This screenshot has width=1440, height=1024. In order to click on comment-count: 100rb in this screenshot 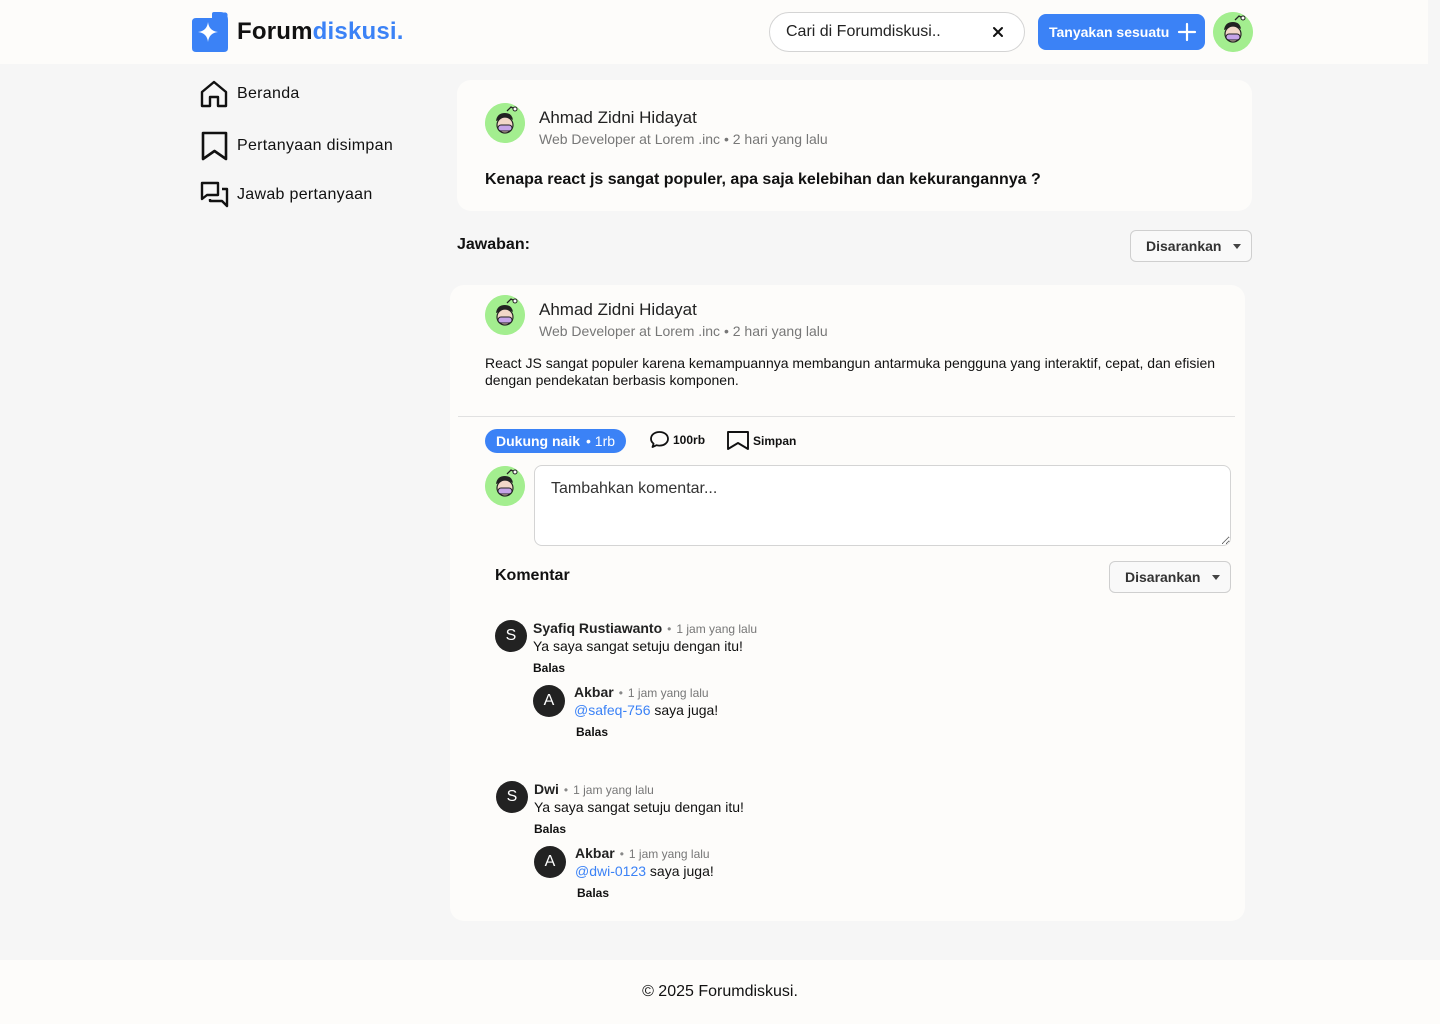, I will do `click(689, 439)`.